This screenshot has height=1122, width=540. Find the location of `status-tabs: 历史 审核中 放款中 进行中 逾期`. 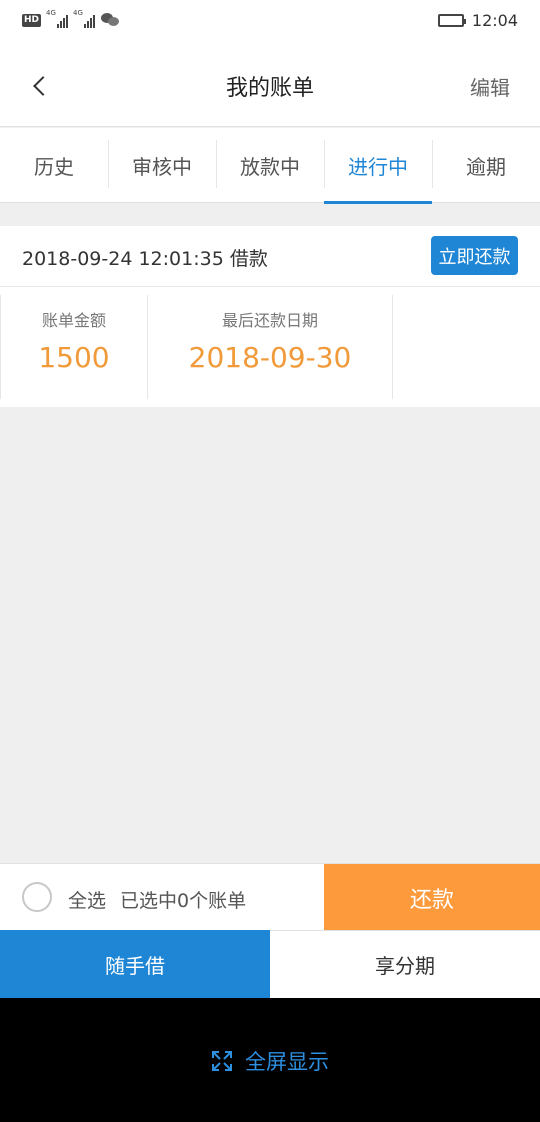

status-tabs: 历史 审核中 放款中 进行中 逾期 is located at coordinates (270, 166).